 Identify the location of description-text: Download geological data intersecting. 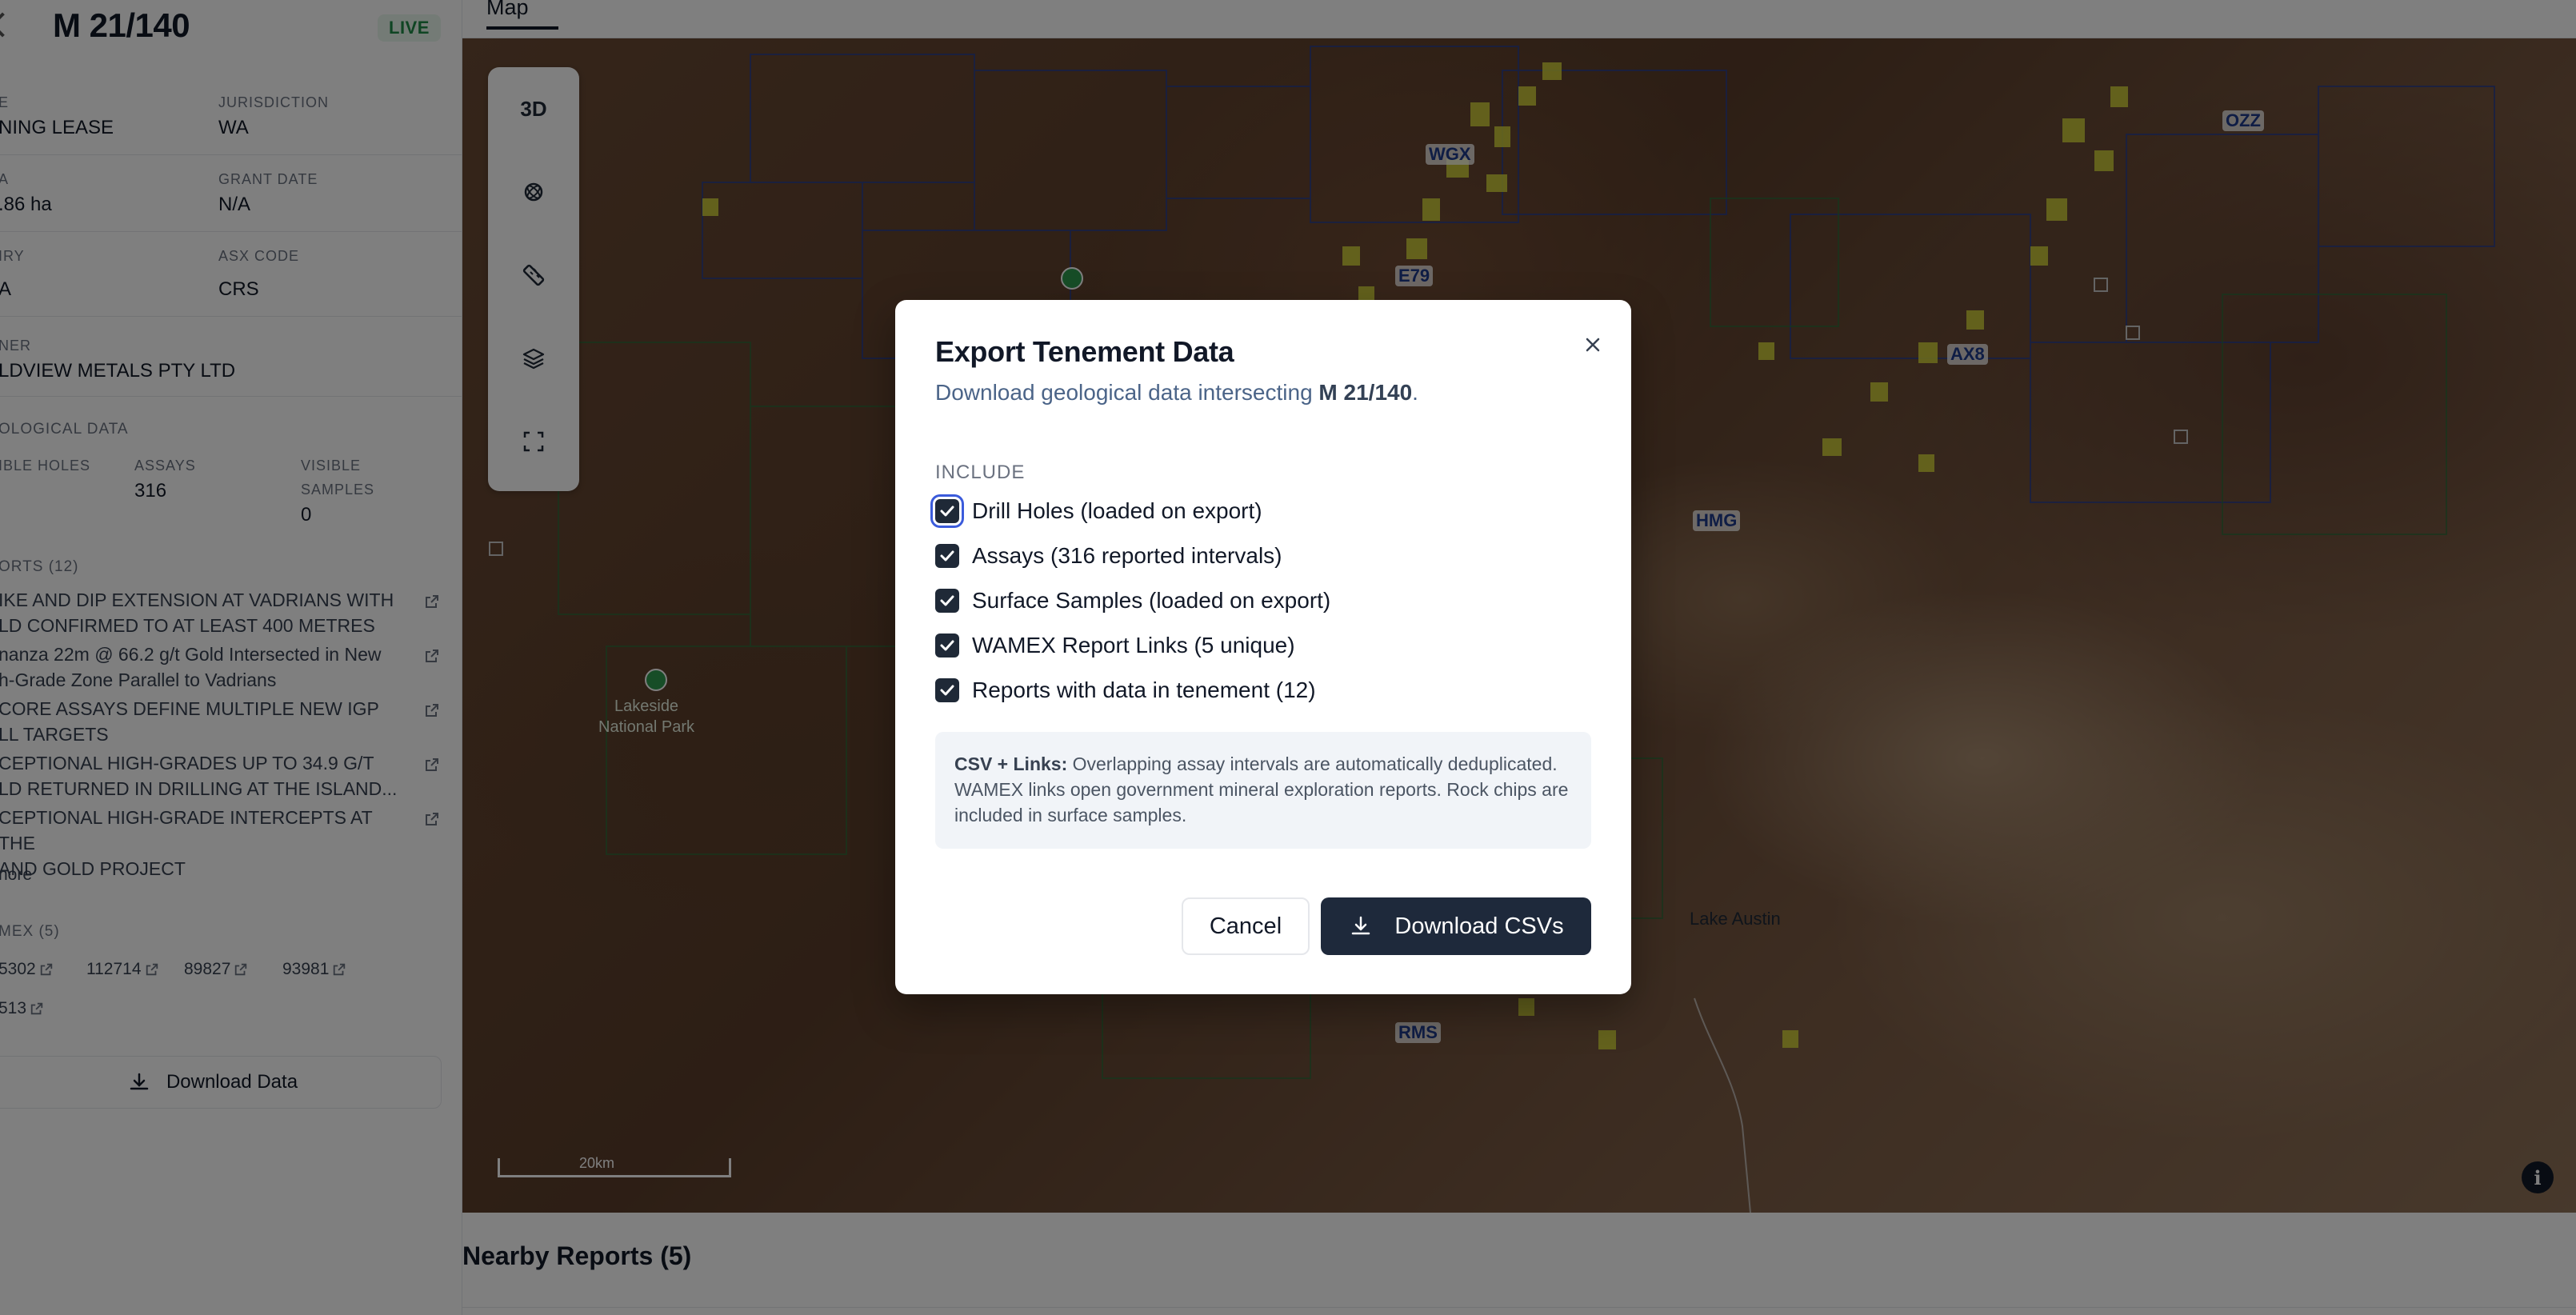
(1127, 392).